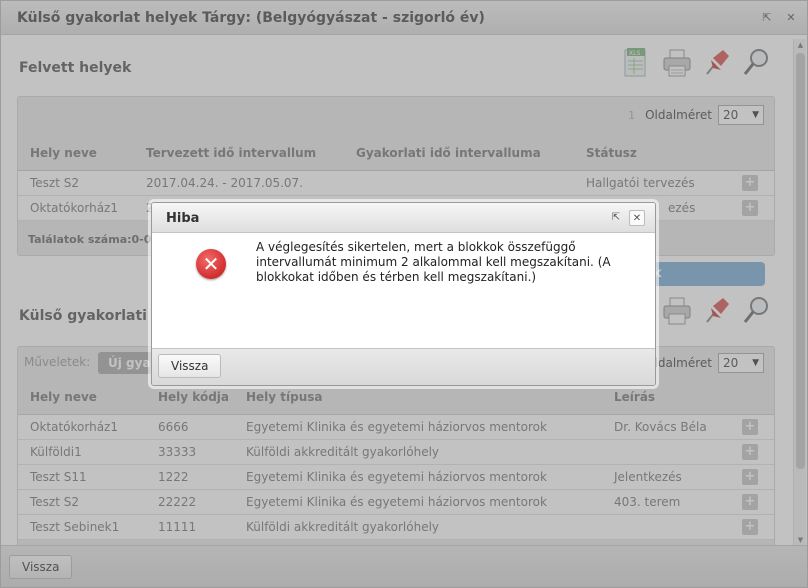 Image resolution: width=808 pixels, height=588 pixels. I want to click on dialog-back-button: Vissza, so click(190, 366).